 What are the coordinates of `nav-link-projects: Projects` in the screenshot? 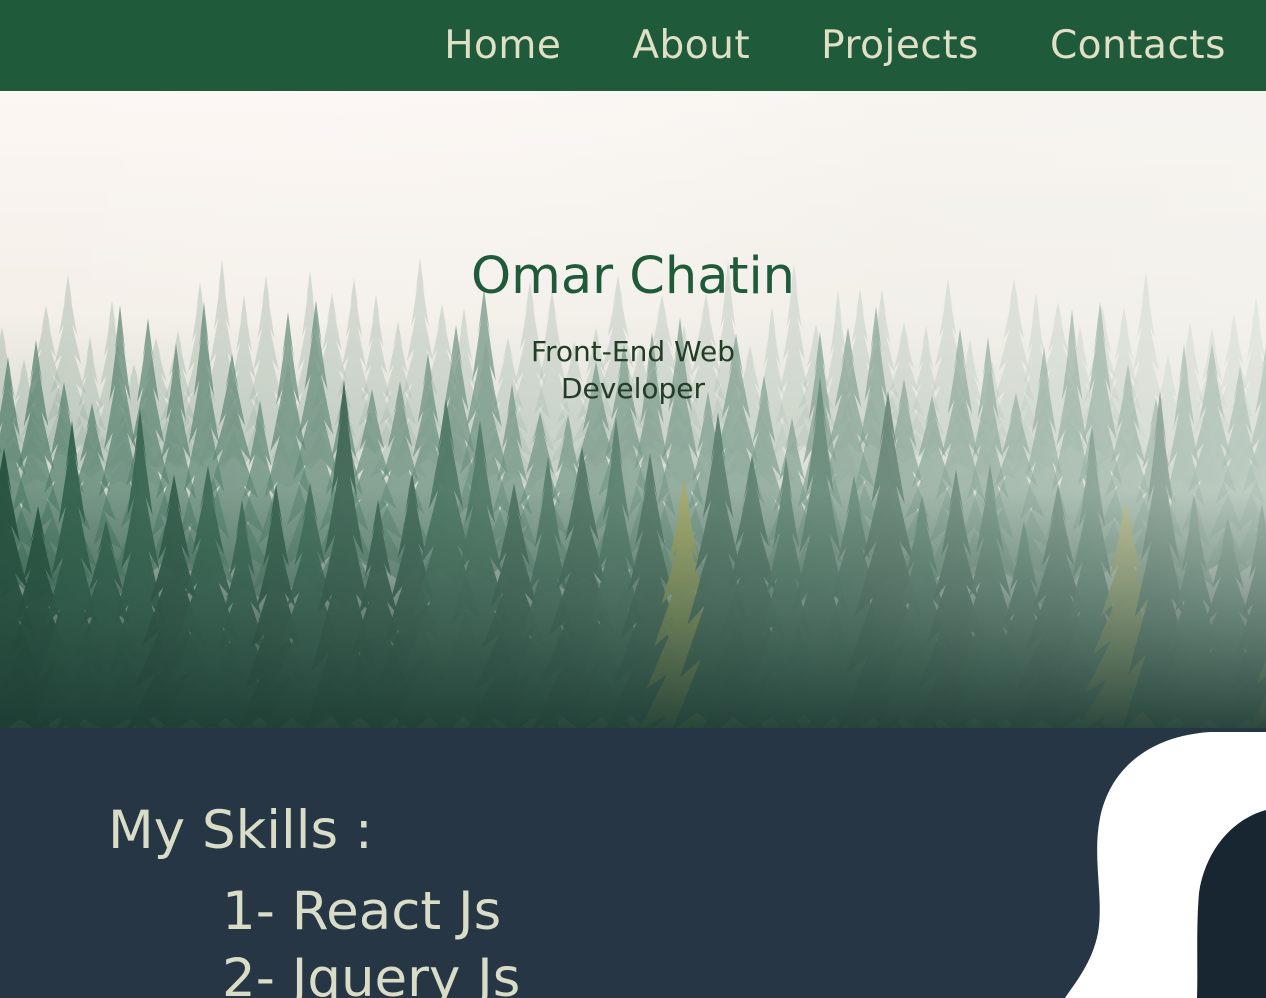 It's located at (900, 45).